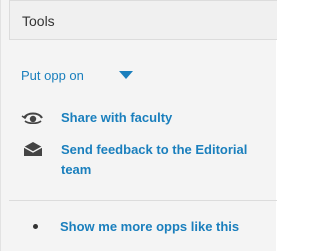 This screenshot has height=251, width=320. Describe the element at coordinates (52, 75) in the screenshot. I see `put-opp-label: Put opp on` at that location.